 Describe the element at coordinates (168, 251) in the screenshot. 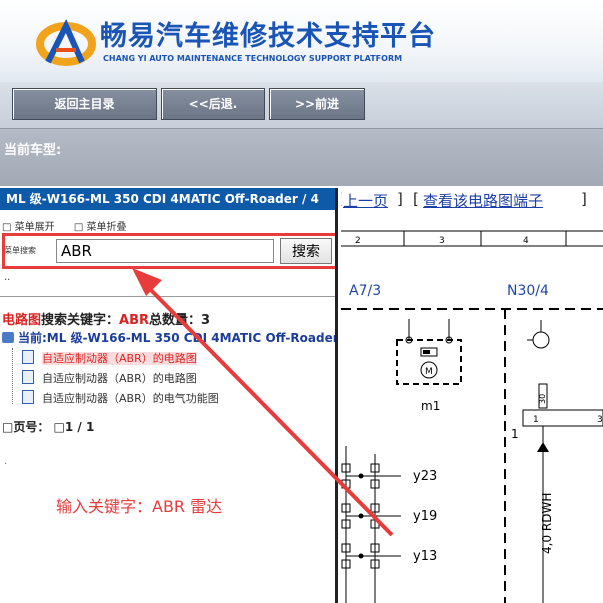

I see `search-highlight-box` at that location.